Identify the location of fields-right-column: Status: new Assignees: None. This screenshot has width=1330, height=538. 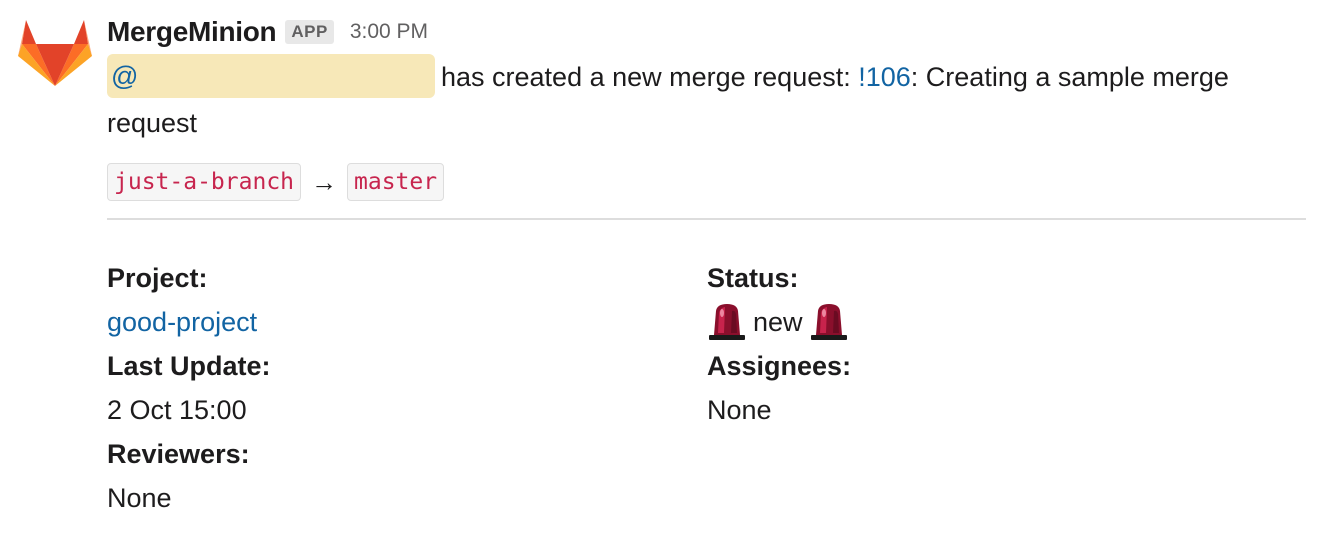
(987, 344).